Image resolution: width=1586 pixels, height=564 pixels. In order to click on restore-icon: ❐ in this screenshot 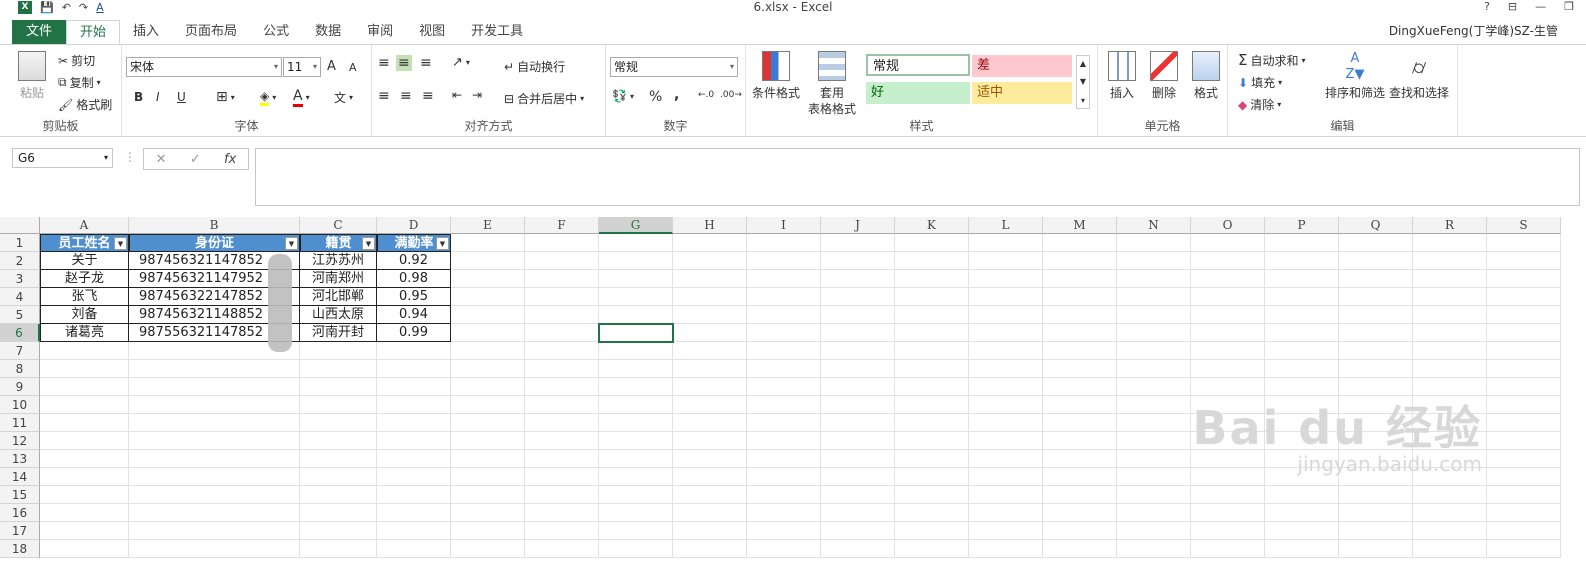, I will do `click(1569, 6)`.